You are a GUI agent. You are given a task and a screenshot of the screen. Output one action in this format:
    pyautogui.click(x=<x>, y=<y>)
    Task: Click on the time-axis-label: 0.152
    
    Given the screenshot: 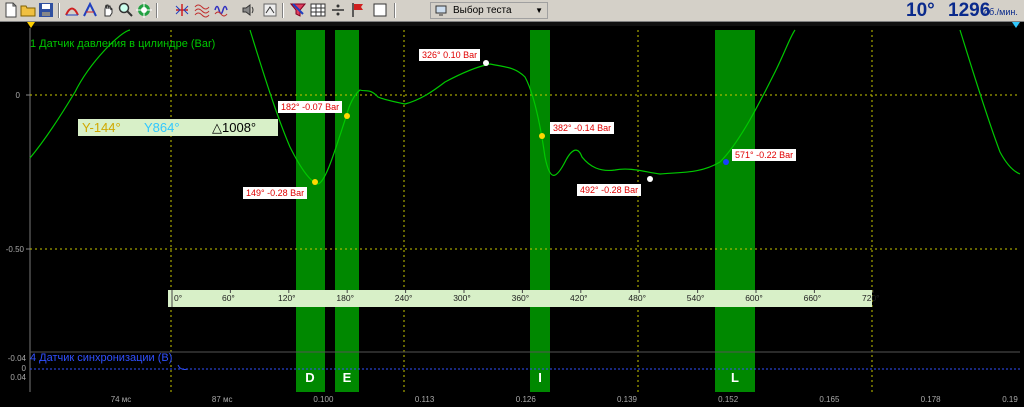 What is the action you would take?
    pyautogui.click(x=728, y=399)
    